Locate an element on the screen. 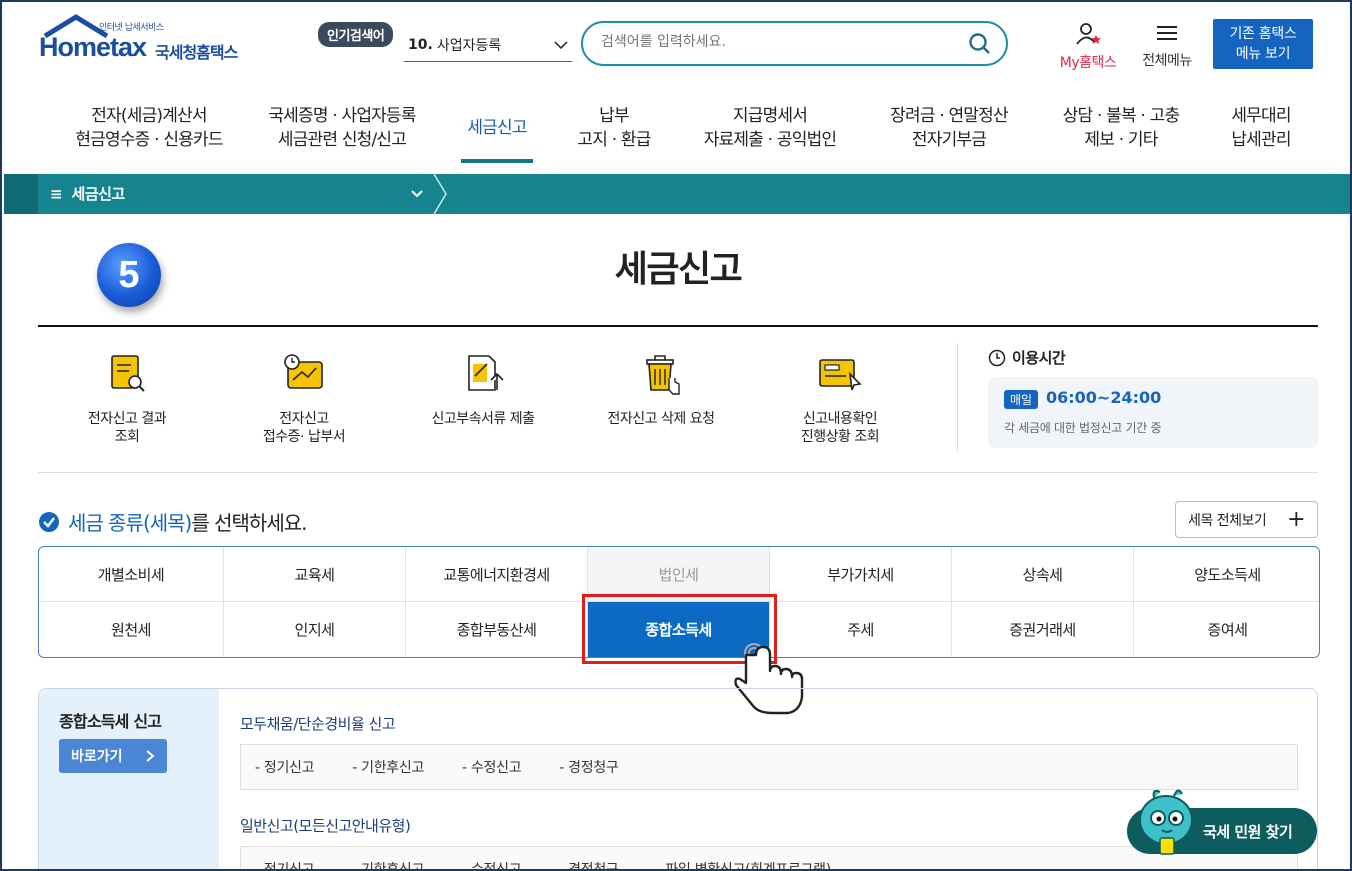 The image size is (1352, 871). link-file-conversion: - 파일 변환신고(회계프로그램) is located at coordinates (744, 864).